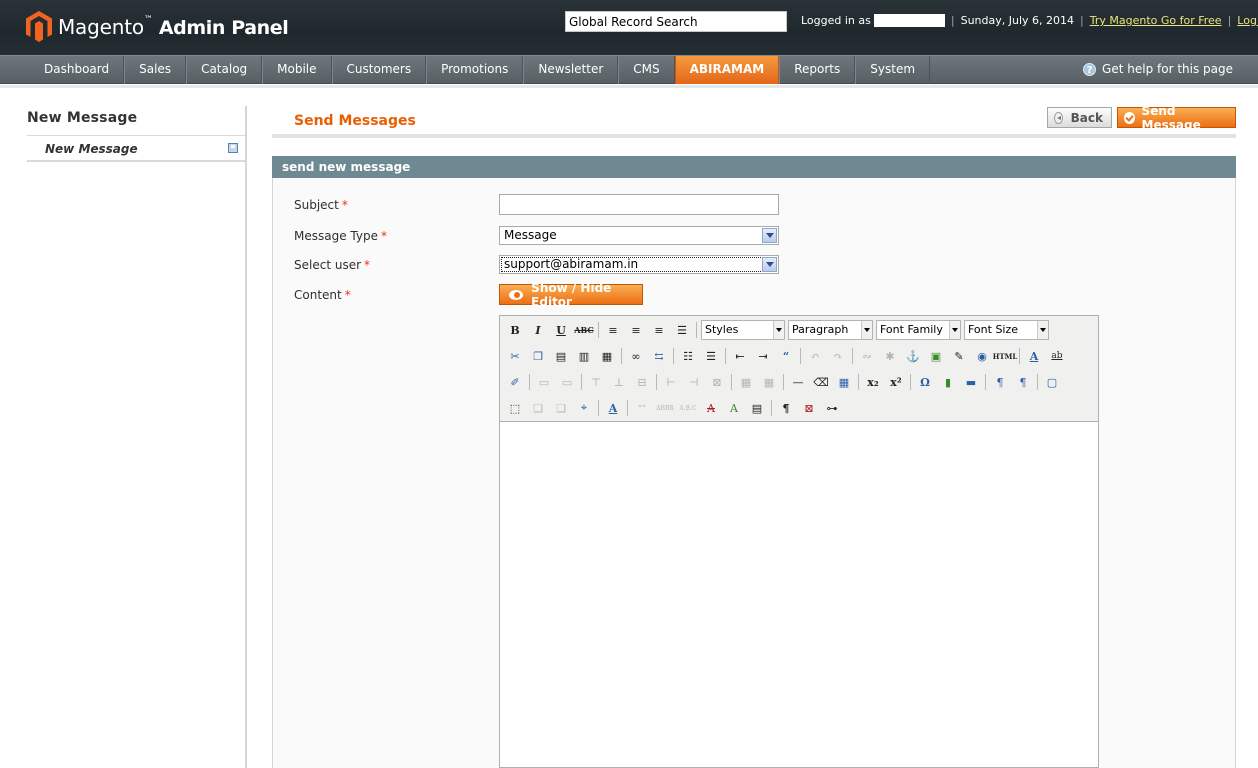 This screenshot has height=768, width=1258. I want to click on nav-item-reports: Reports, so click(817, 70).